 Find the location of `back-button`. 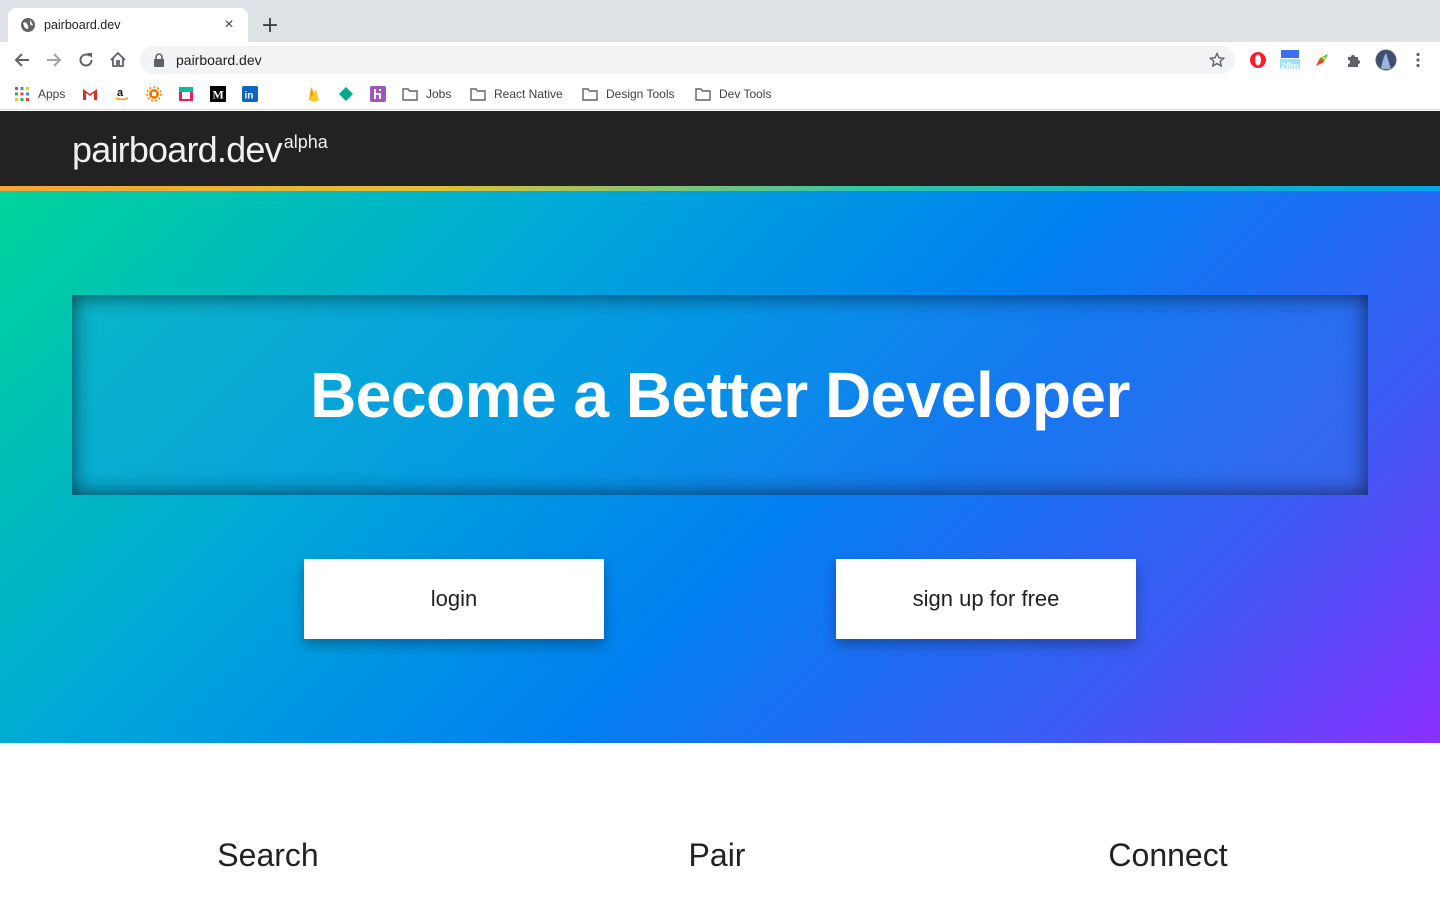

back-button is located at coordinates (22, 60).